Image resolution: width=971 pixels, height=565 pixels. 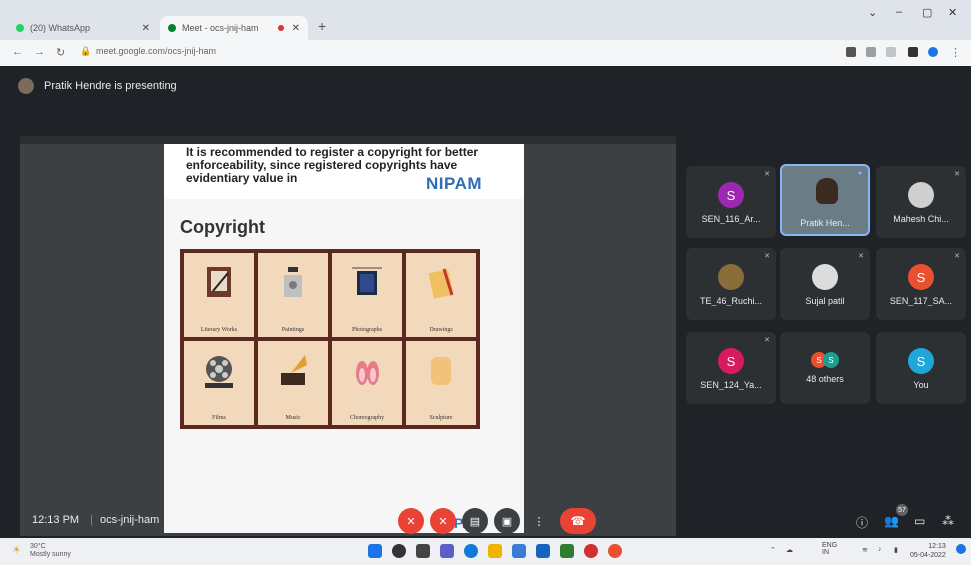 What do you see at coordinates (17, 52) in the screenshot?
I see `back-icon: ←` at bounding box center [17, 52].